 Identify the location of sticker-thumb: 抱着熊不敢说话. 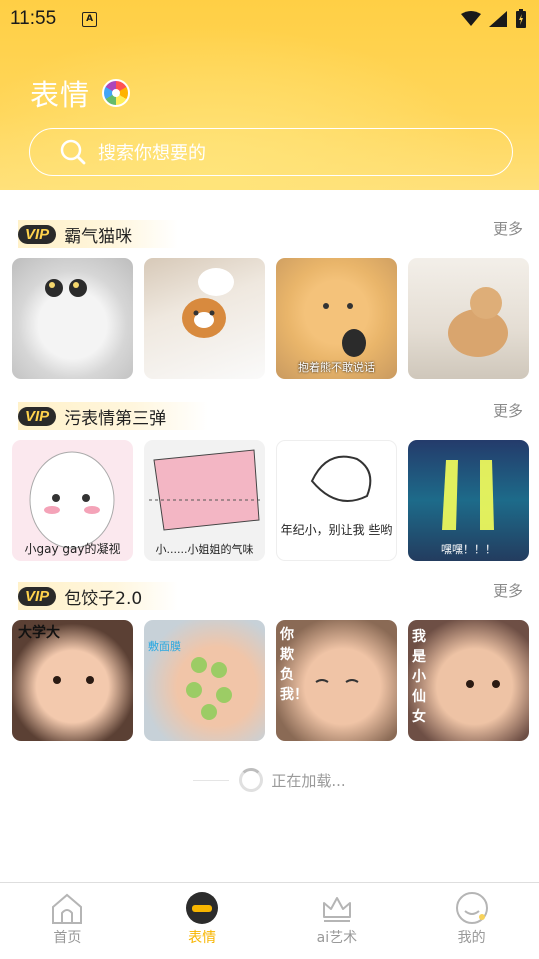
(336, 318).